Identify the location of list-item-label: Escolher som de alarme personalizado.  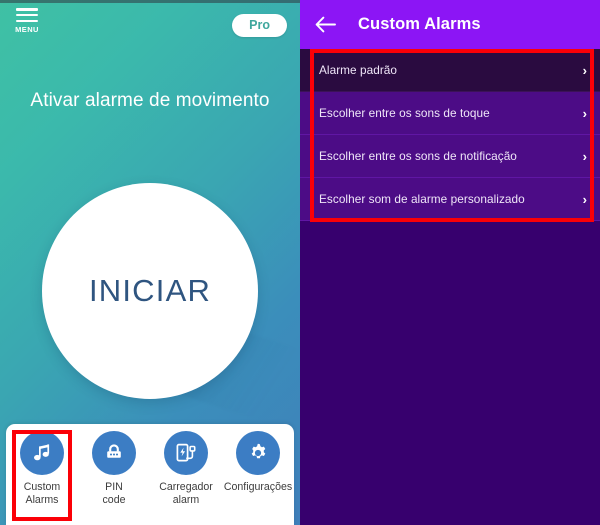
(422, 199).